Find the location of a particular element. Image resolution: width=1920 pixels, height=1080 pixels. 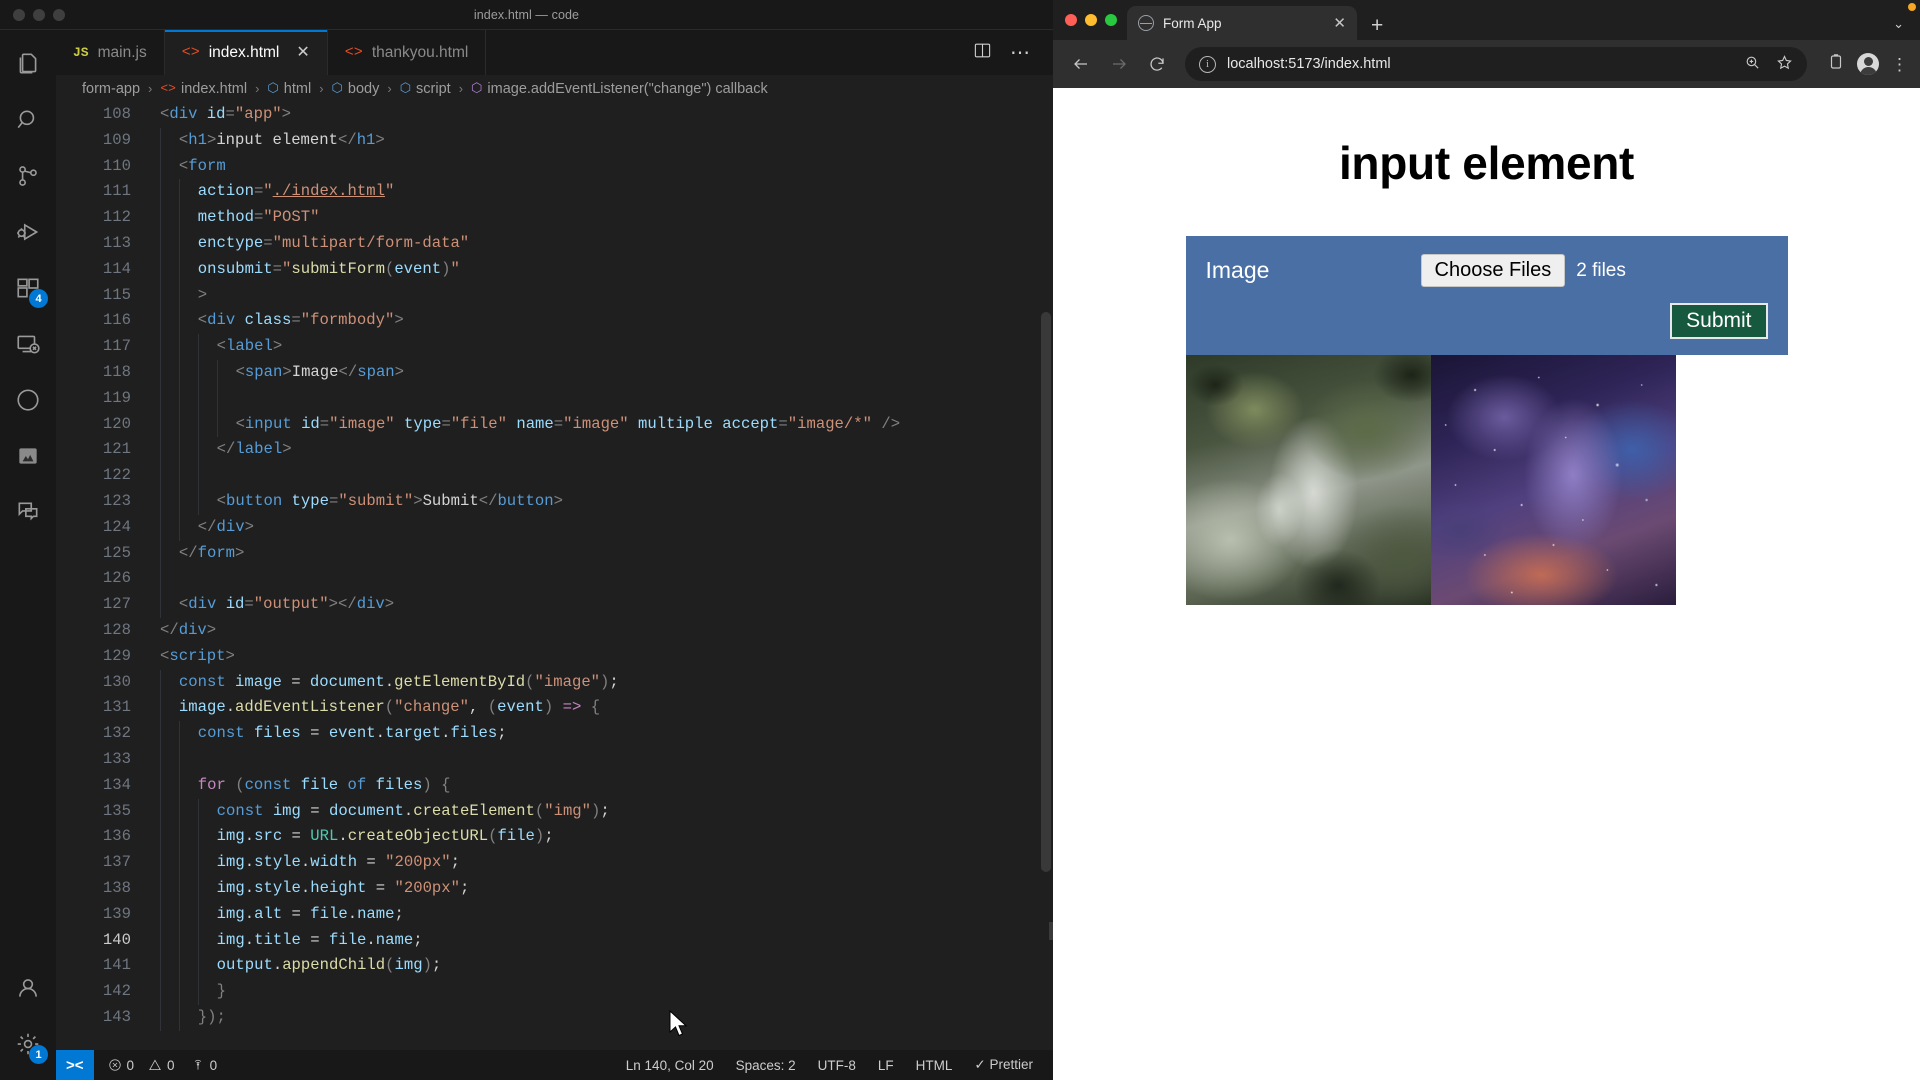

breadcrumb-item-form-app: form-app is located at coordinates (111, 89).